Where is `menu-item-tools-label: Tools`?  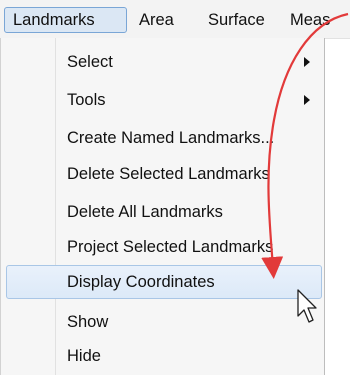
menu-item-tools-label: Tools is located at coordinates (86, 100).